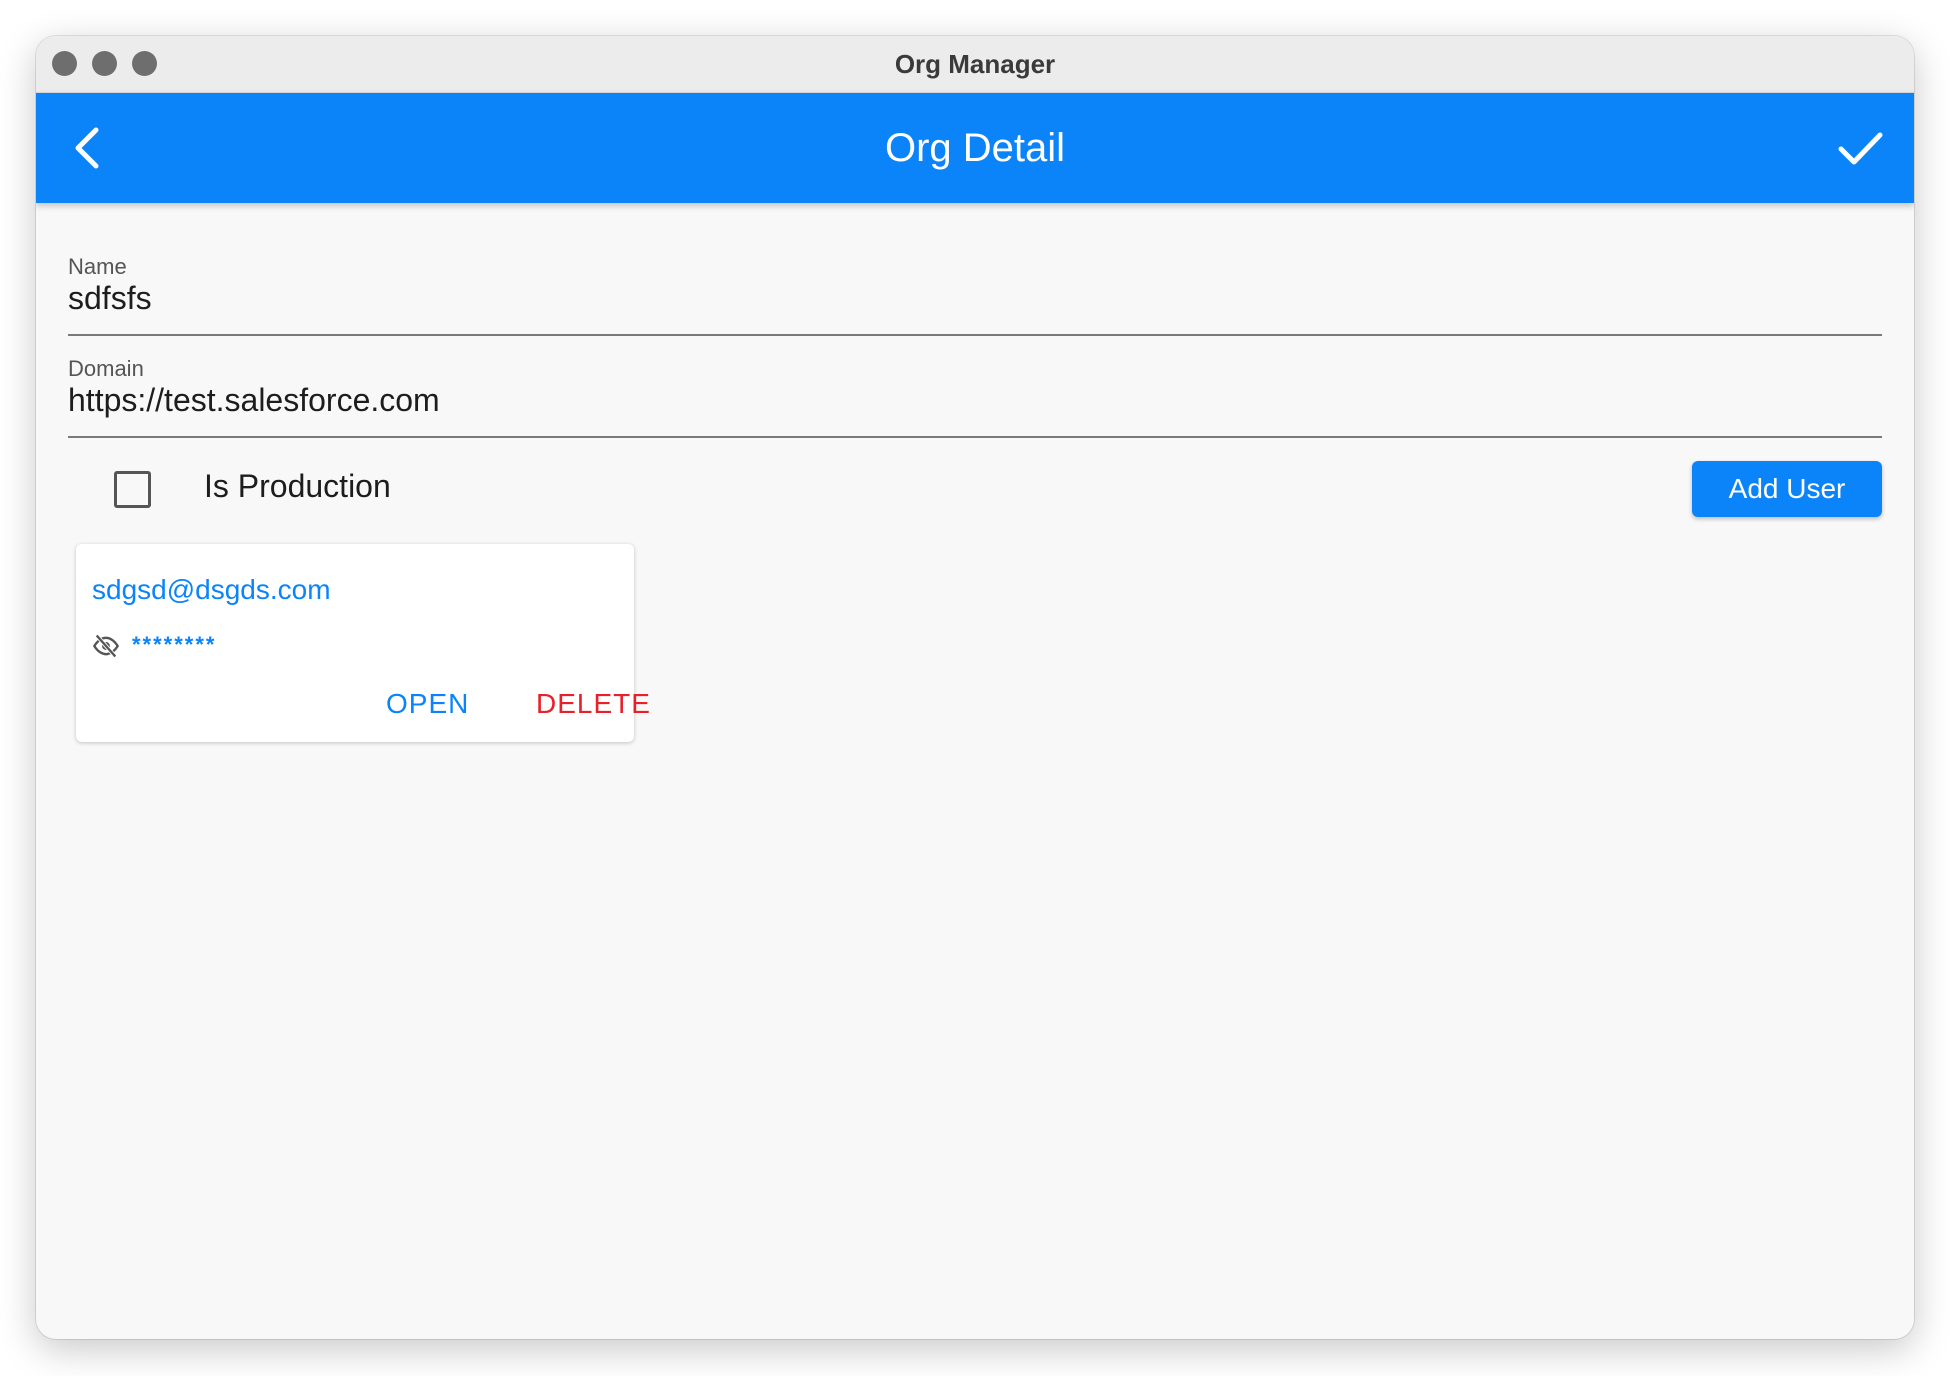 The height and width of the screenshot is (1376, 1950). I want to click on chevron-left-icon, so click(87, 148).